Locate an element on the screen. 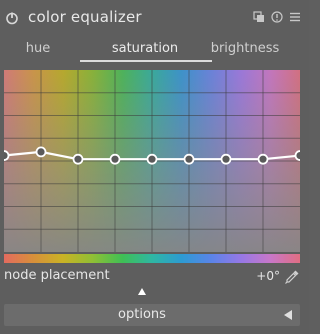  reset-icon is located at coordinates (277, 16).